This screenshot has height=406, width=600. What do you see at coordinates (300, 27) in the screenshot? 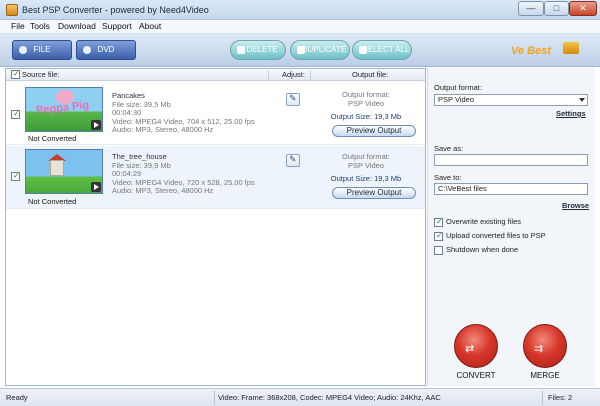
I see `menu-bar: File Tools Download Support About` at bounding box center [300, 27].